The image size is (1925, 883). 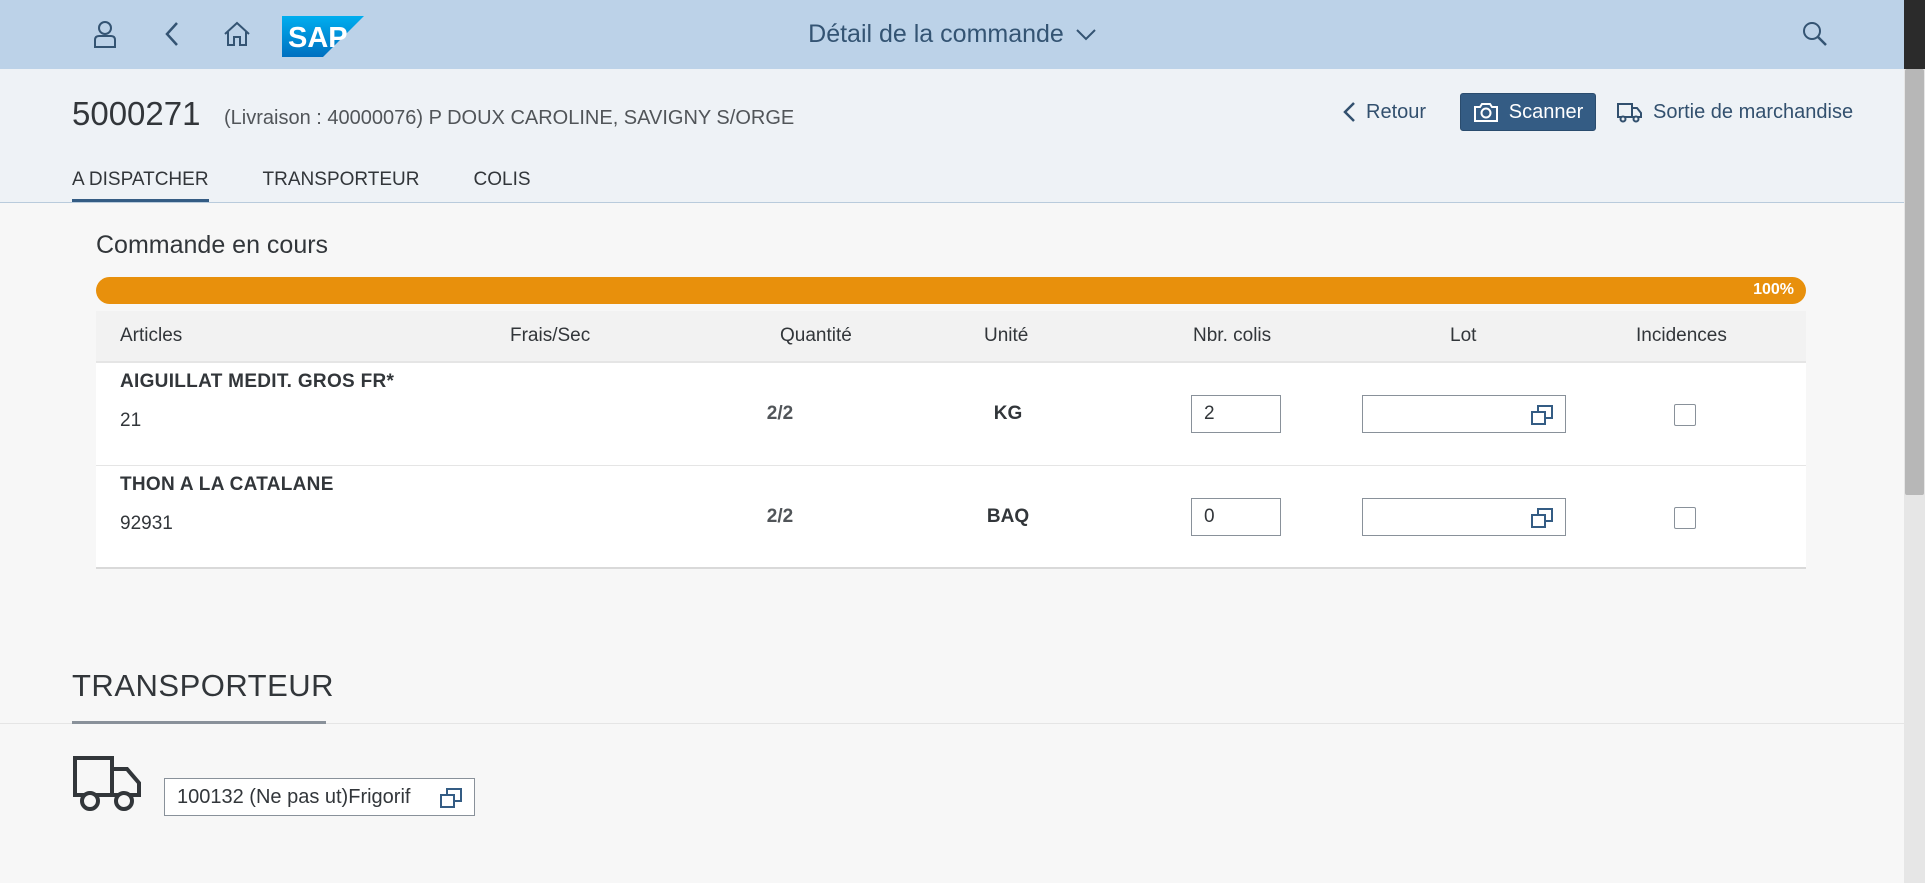 What do you see at coordinates (951, 414) in the screenshot?
I see `table-row: AIGUILLAT MEDIT. GROS FR* 21 2/2 KG` at bounding box center [951, 414].